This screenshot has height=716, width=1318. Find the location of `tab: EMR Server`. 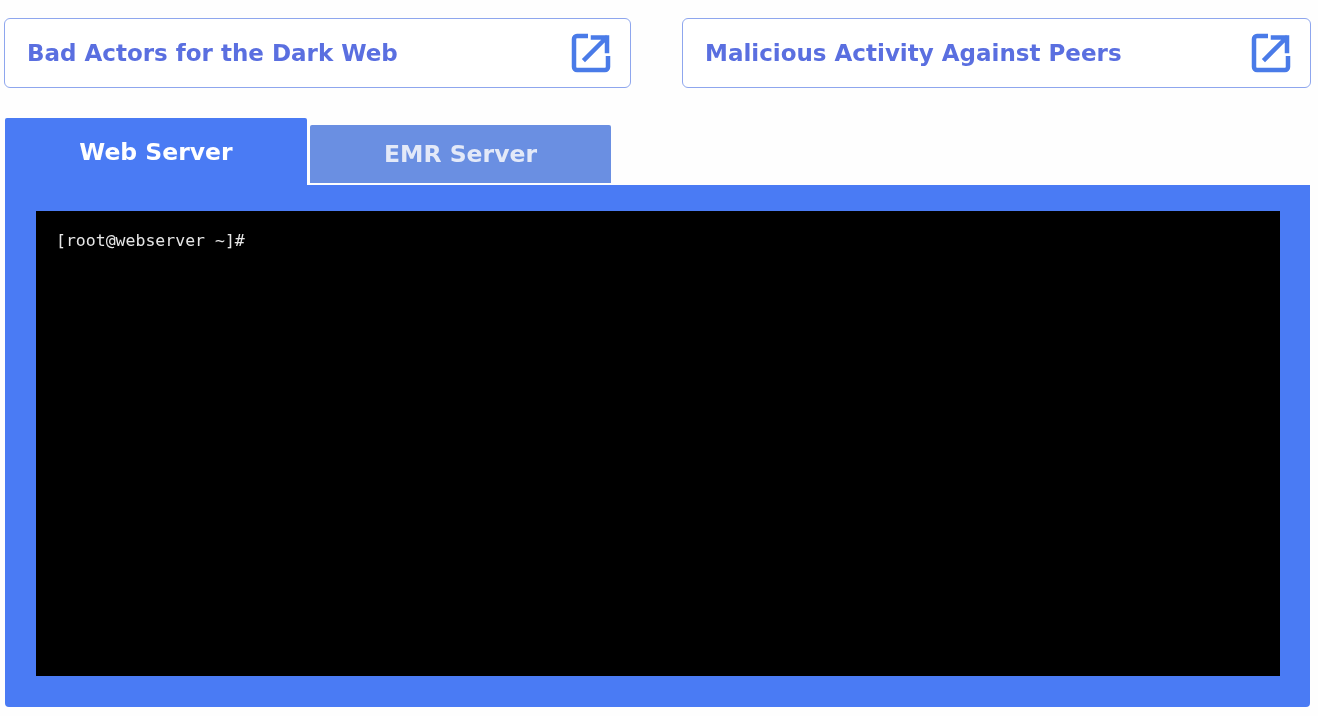

tab: EMR Server is located at coordinates (460, 154).